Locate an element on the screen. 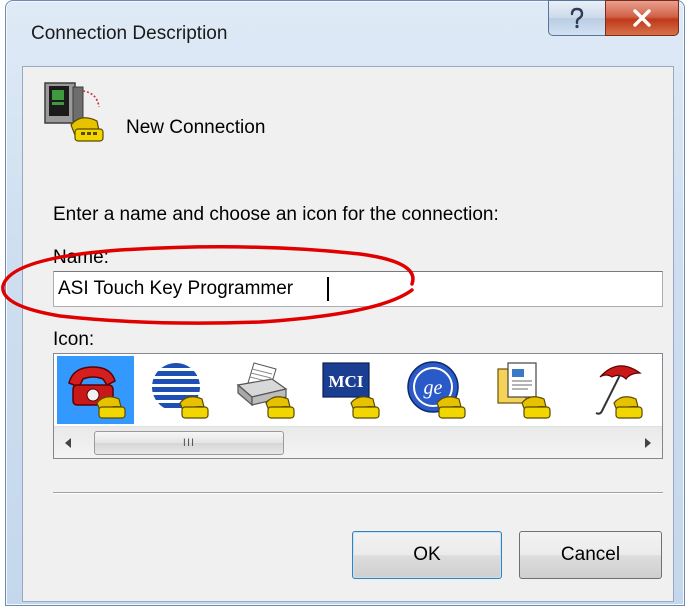  mci-logo-icon: MCI is located at coordinates (350, 390).